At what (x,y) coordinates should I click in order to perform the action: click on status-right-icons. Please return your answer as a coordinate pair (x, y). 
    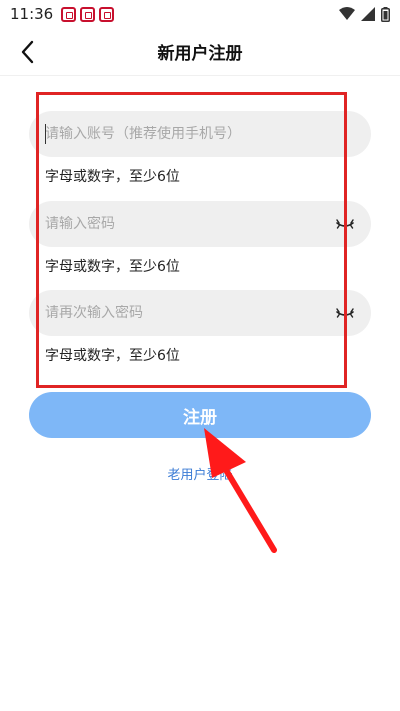
    Looking at the image, I should click on (364, 14).